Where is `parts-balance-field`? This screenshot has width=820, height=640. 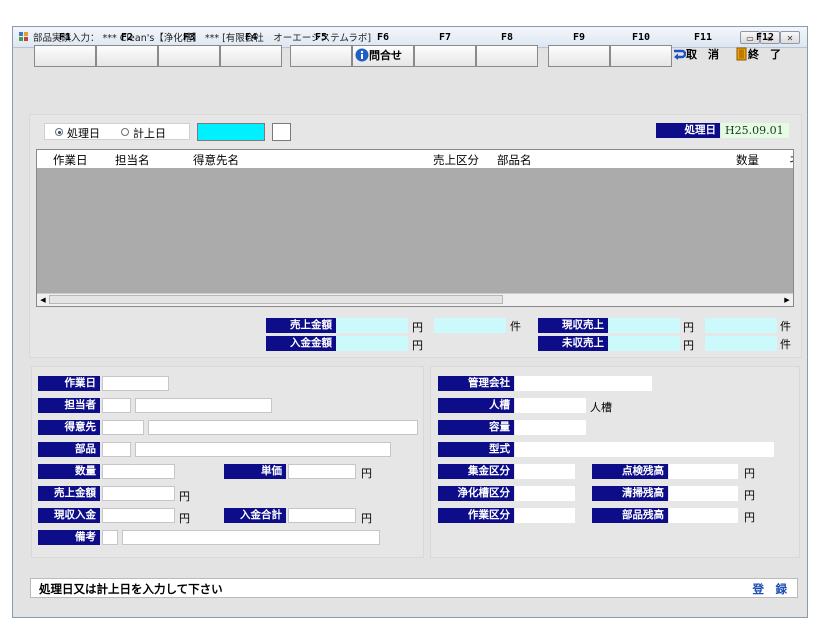 parts-balance-field is located at coordinates (703, 515).